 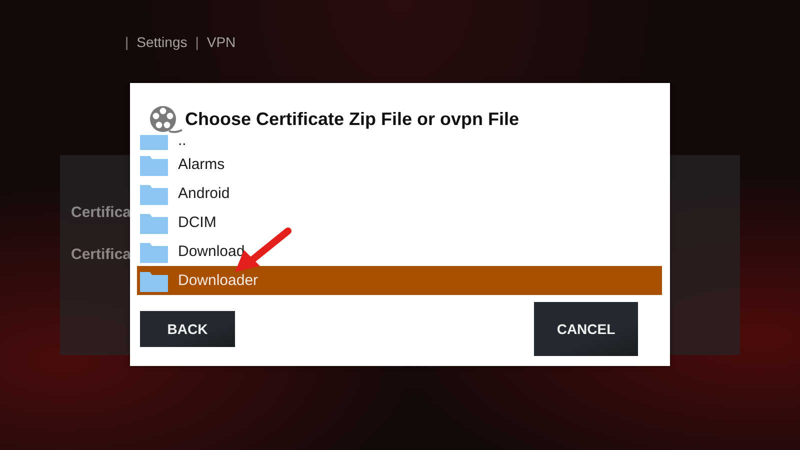 I want to click on dialog-title: Choose Certificate Zip File or ovpn File, so click(x=352, y=119).